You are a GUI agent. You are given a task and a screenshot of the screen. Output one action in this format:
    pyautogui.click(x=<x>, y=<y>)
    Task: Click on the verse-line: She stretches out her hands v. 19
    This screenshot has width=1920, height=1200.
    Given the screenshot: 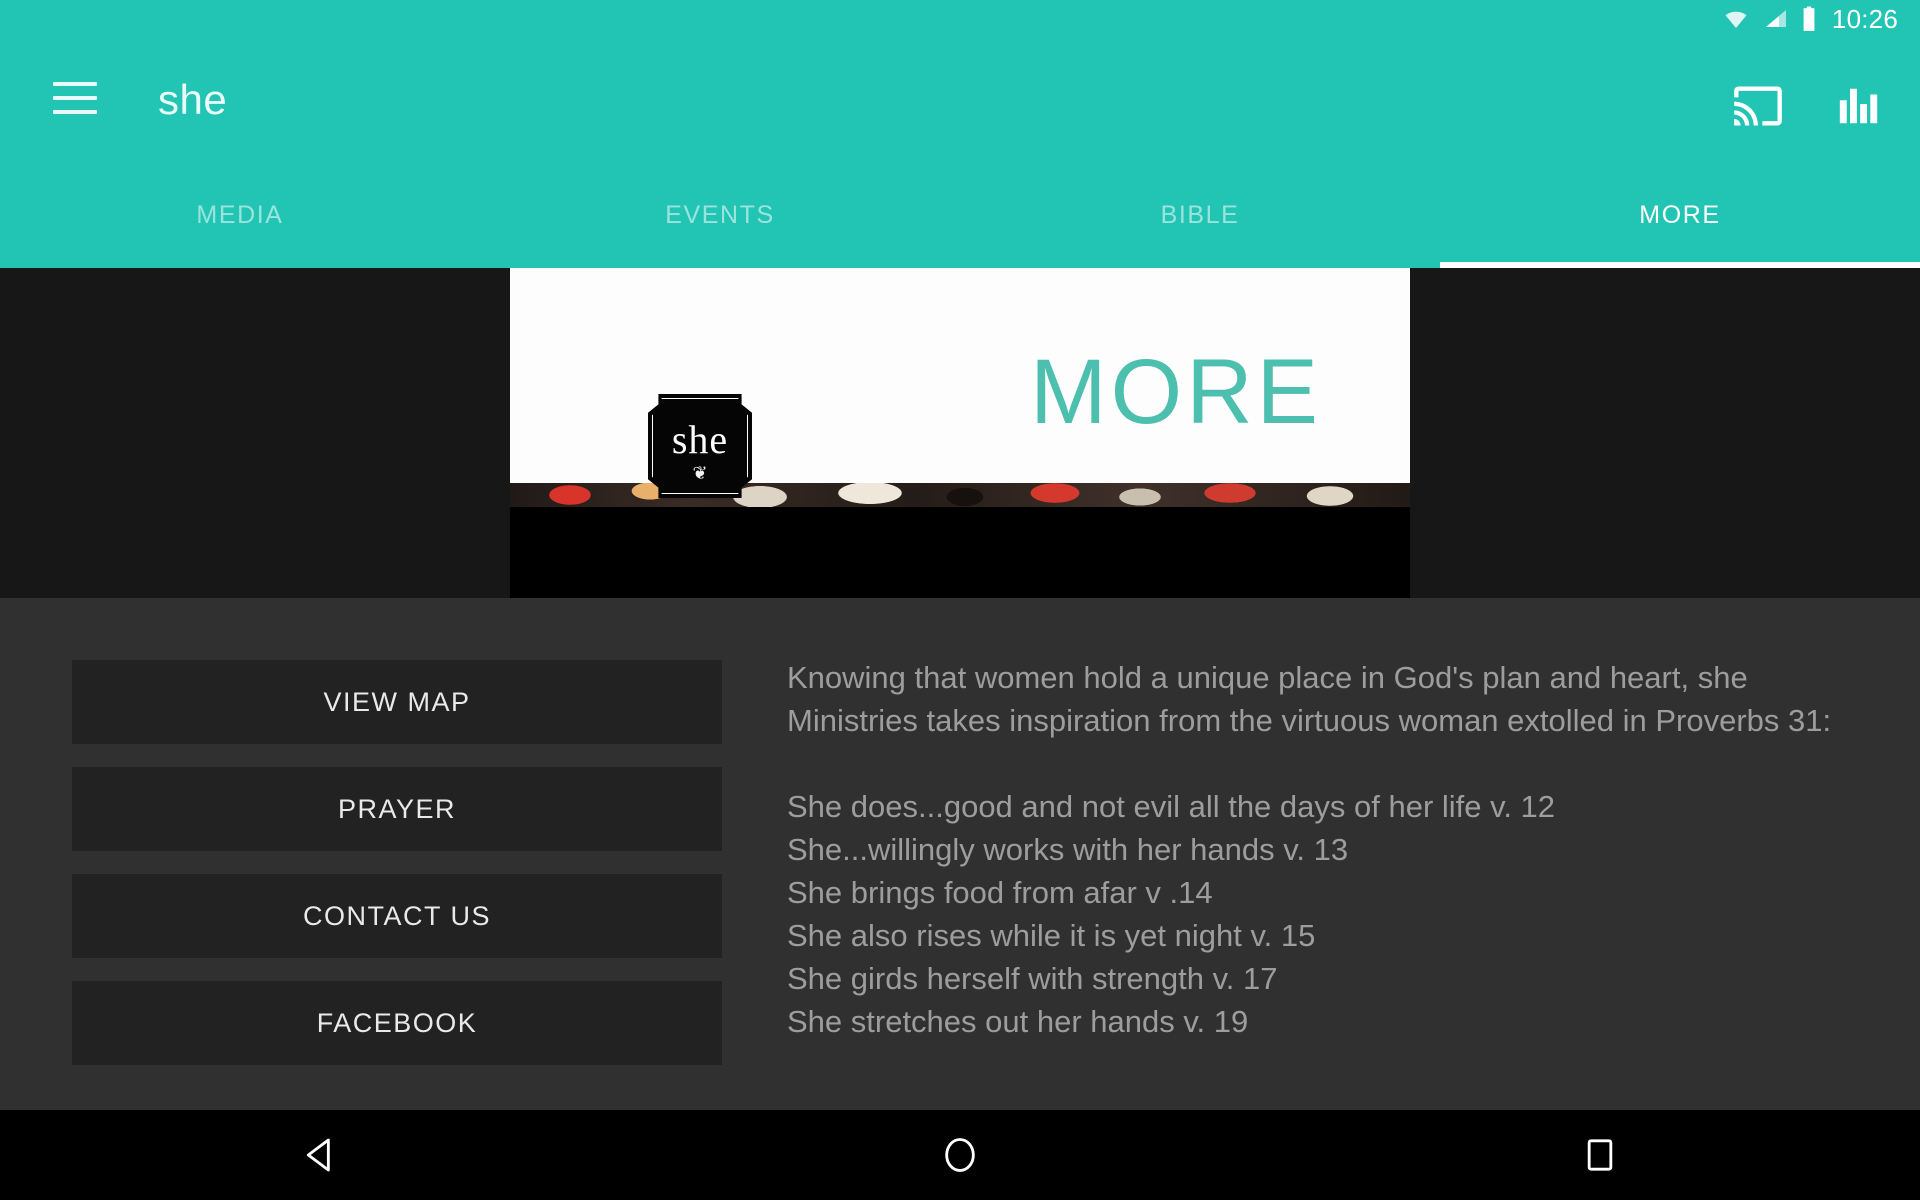 What is the action you would take?
    pyautogui.click(x=1018, y=1021)
    